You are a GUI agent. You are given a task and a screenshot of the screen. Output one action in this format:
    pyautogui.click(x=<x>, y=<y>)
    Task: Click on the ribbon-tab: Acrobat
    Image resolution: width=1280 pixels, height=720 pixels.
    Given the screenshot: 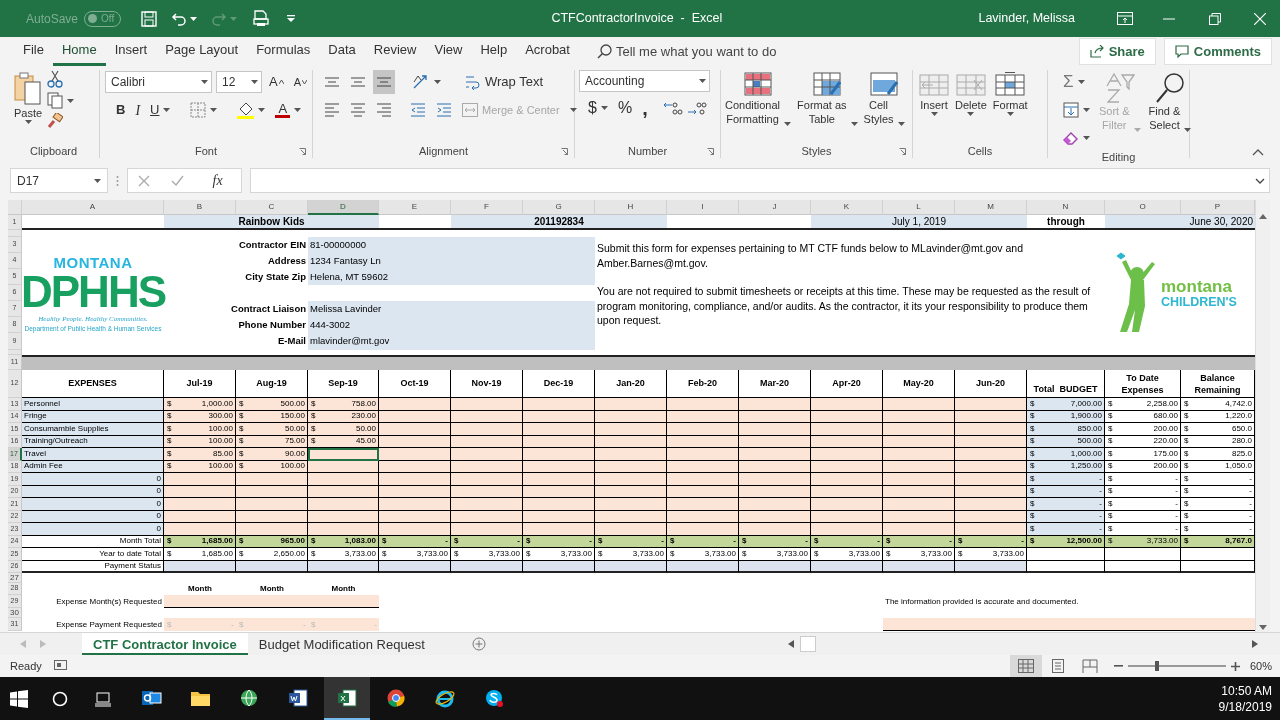 What is the action you would take?
    pyautogui.click(x=547, y=51)
    